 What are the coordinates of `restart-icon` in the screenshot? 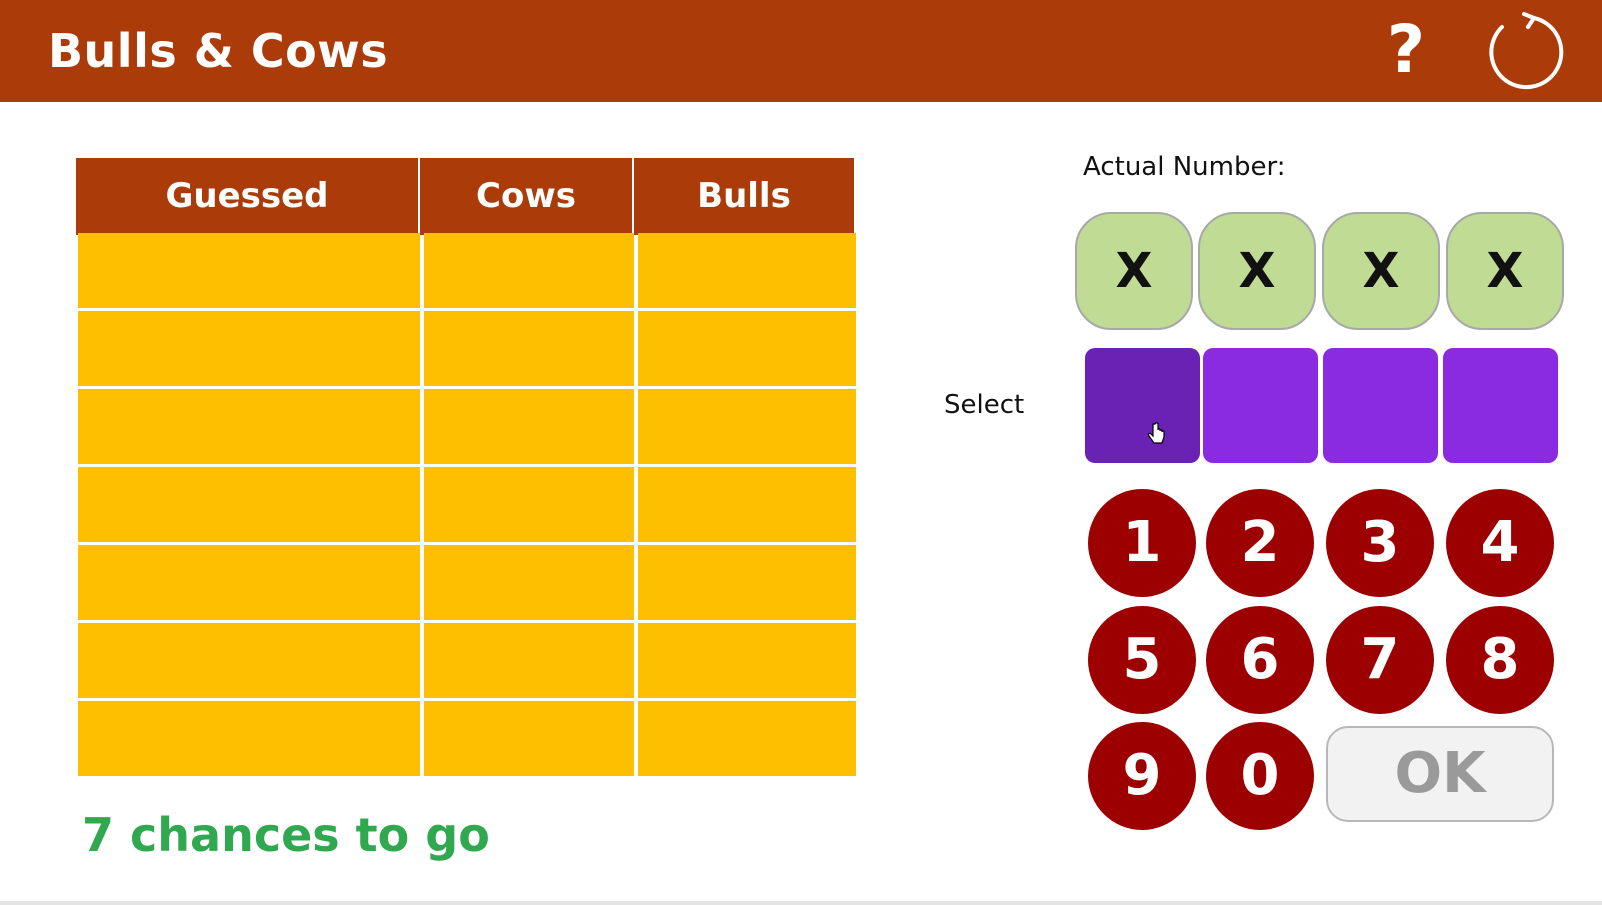 It's located at (1526, 51).